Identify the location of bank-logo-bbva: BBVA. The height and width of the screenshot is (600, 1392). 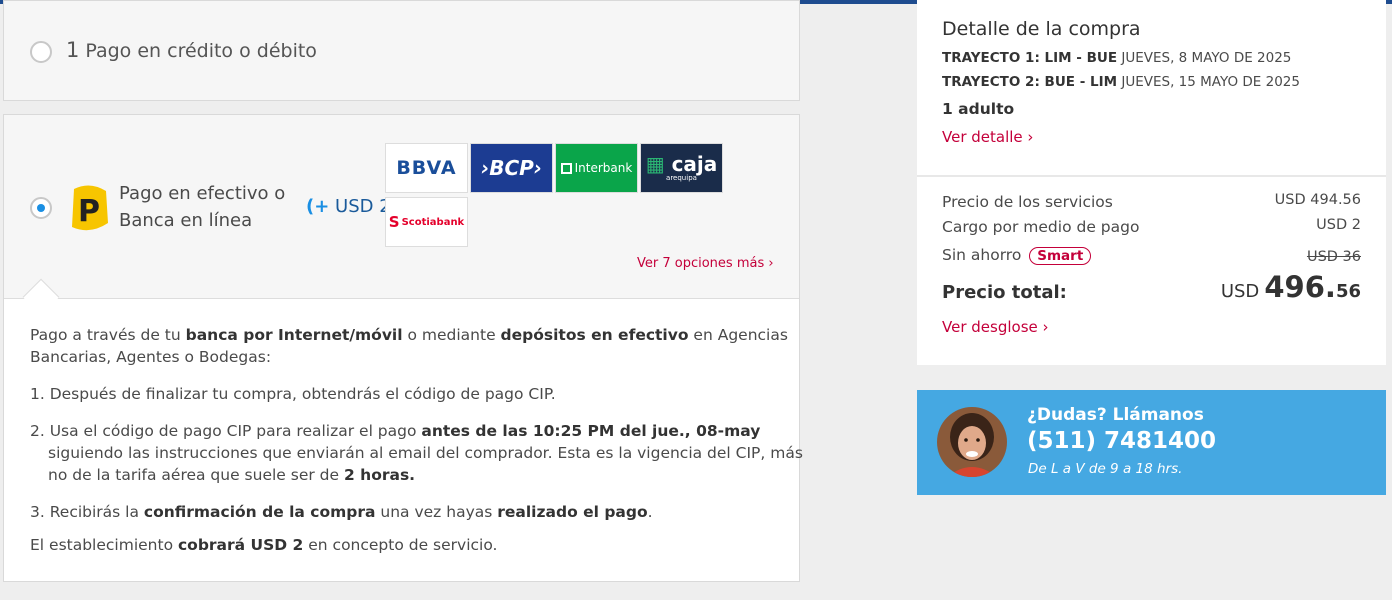
(426, 168).